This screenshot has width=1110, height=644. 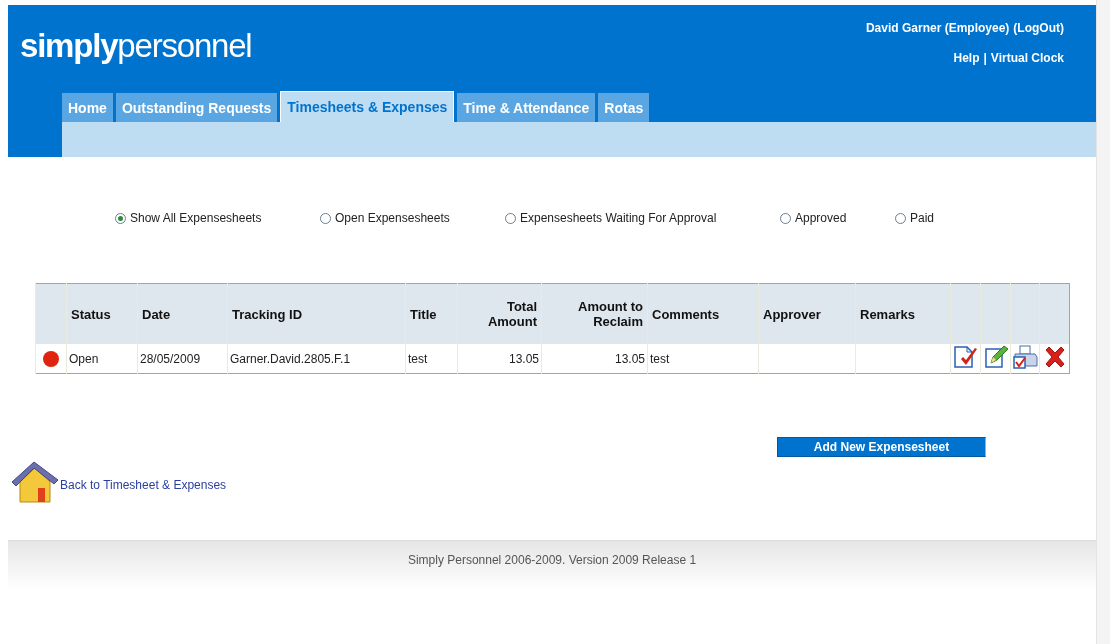 I want to click on table-cell: Open, so click(x=84, y=358).